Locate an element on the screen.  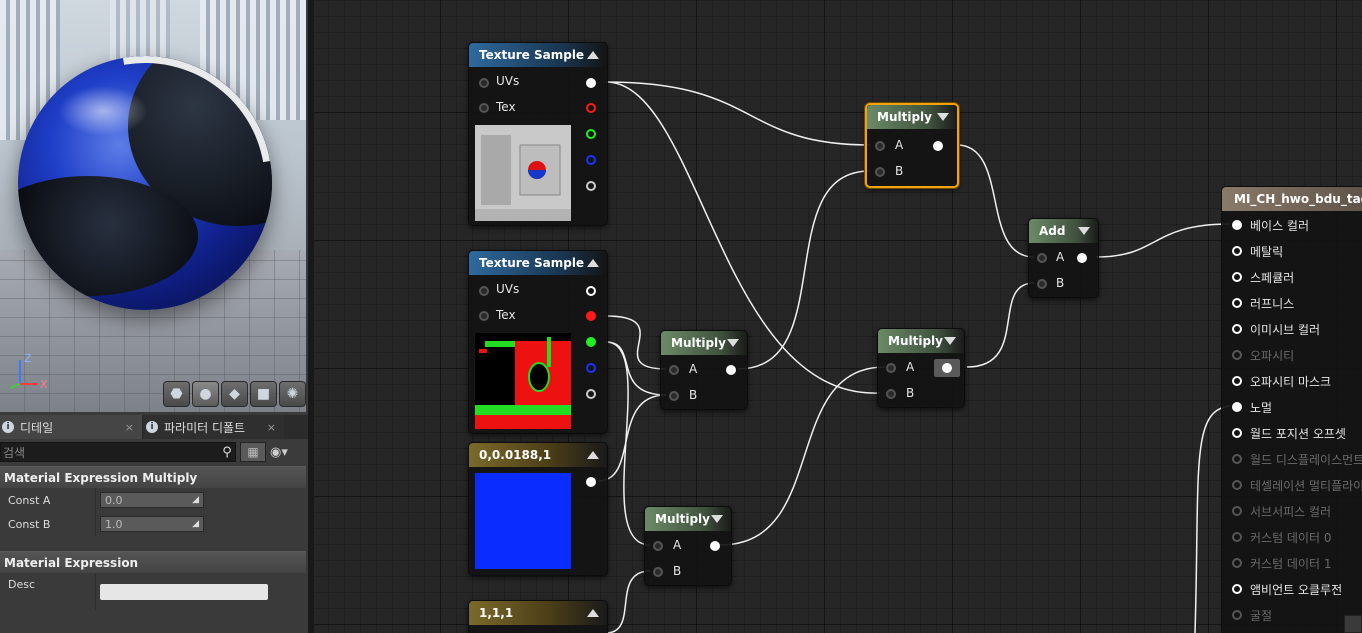
result-input-row: 베이스 컬러 is located at coordinates (1265, 225).